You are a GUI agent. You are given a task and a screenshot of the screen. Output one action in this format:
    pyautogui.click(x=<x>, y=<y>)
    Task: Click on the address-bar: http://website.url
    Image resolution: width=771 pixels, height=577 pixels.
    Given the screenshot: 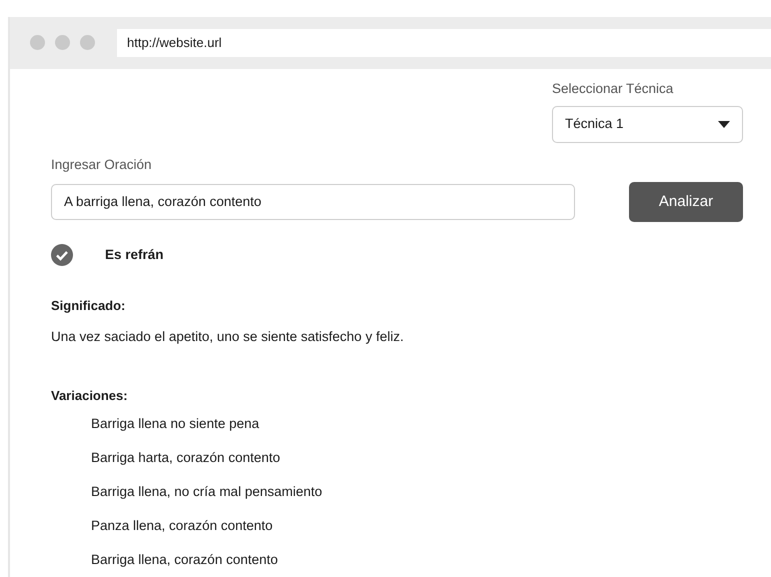 What is the action you would take?
    pyautogui.click(x=444, y=42)
    